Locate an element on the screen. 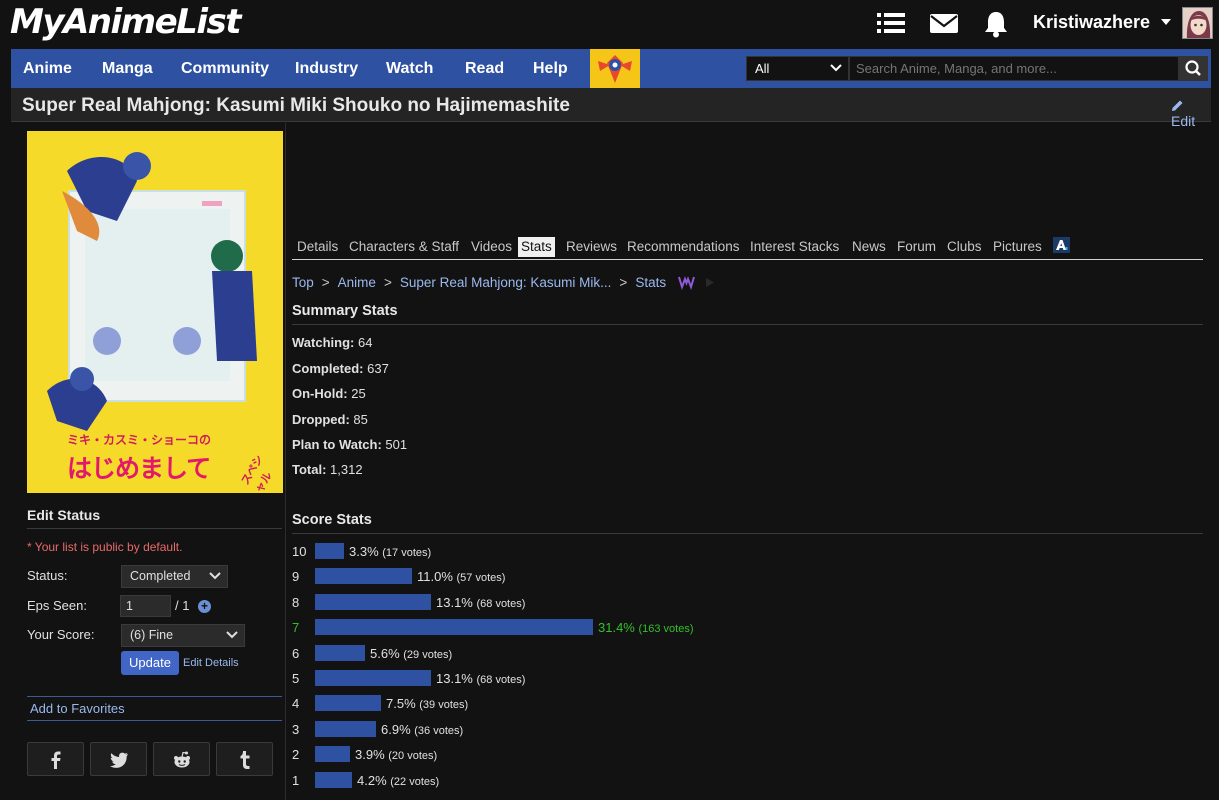  share-reddit-button is located at coordinates (181, 759).